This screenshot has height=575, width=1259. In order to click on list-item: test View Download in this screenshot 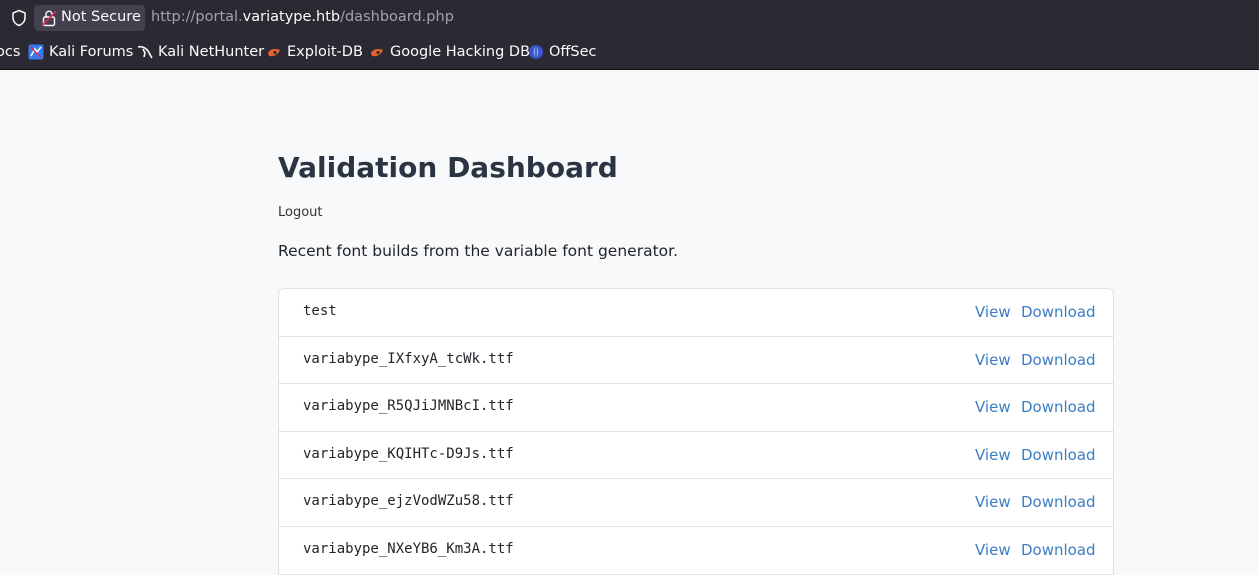, I will do `click(696, 313)`.